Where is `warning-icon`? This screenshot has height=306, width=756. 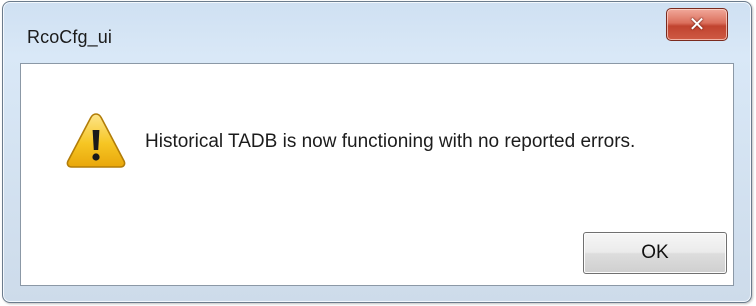
warning-icon is located at coordinates (96, 140).